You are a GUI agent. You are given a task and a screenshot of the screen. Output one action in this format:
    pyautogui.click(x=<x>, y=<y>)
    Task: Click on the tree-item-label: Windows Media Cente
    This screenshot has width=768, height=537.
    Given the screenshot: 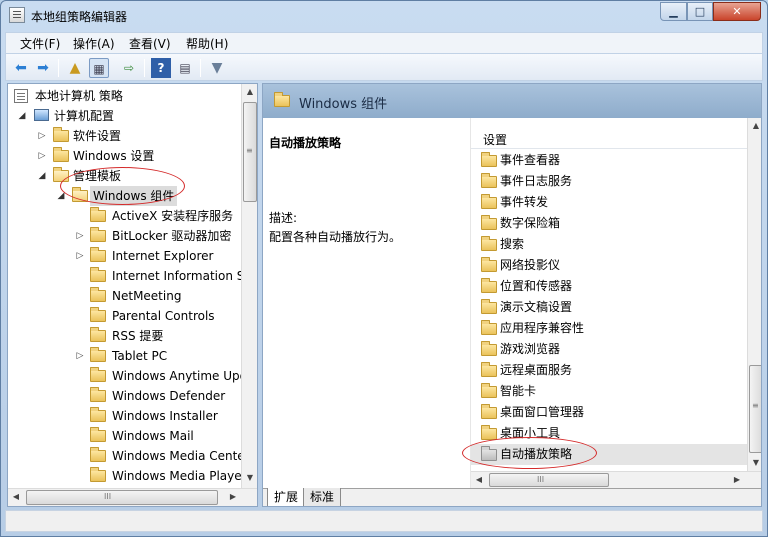 What is the action you would take?
    pyautogui.click(x=178, y=456)
    